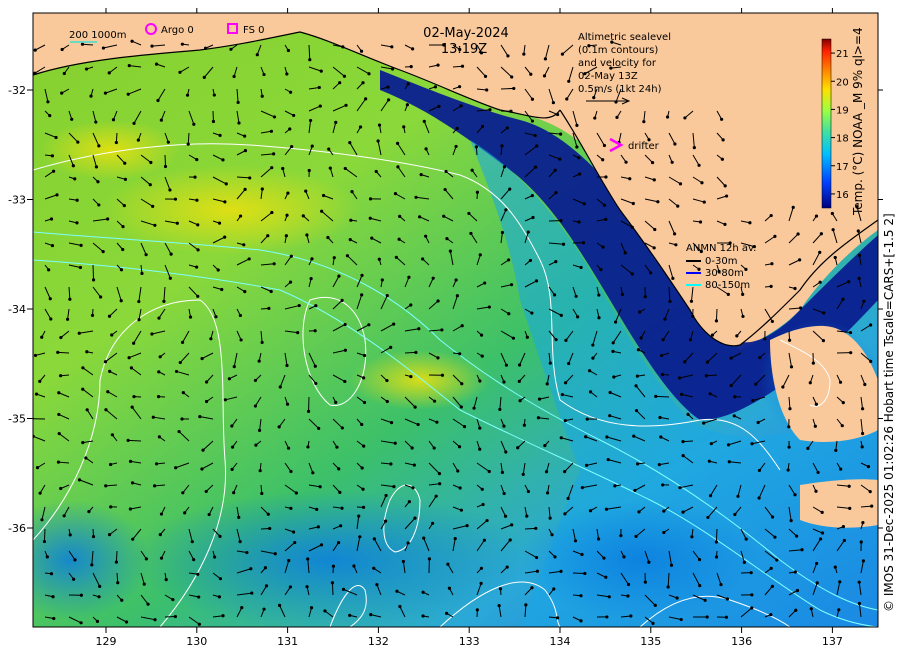 The height and width of the screenshot is (660, 900). Describe the element at coordinates (721, 261) in the screenshot. I see `anmn-item-label: 0-30m` at that location.